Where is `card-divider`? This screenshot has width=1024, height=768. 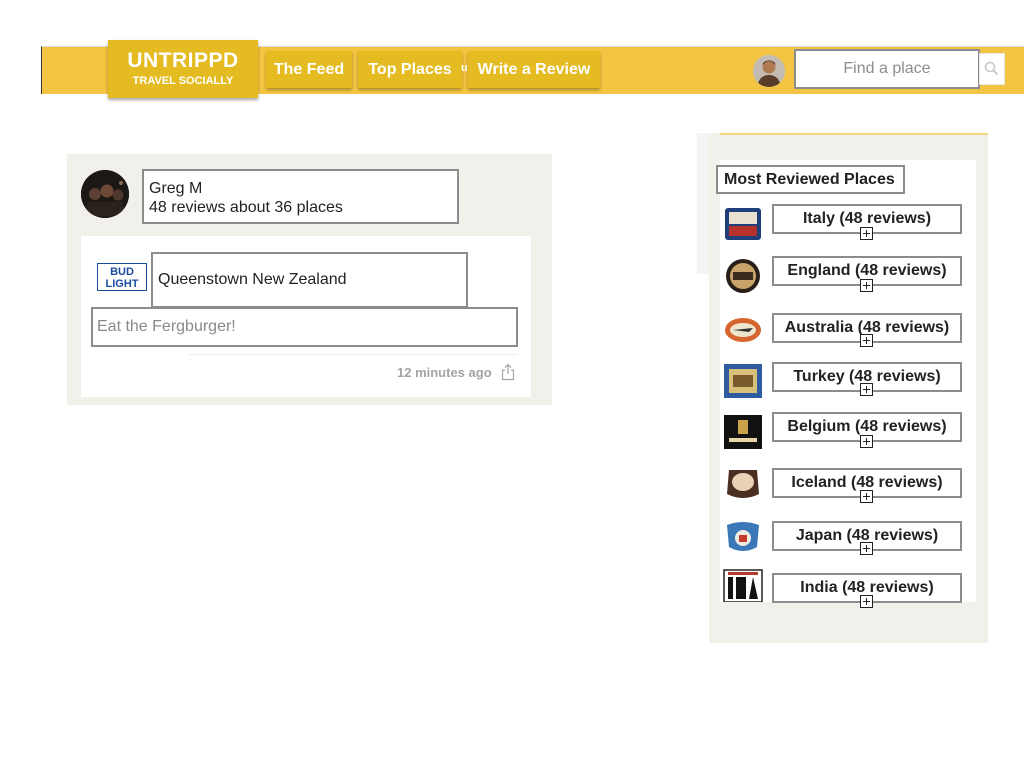 card-divider is located at coordinates (353, 354).